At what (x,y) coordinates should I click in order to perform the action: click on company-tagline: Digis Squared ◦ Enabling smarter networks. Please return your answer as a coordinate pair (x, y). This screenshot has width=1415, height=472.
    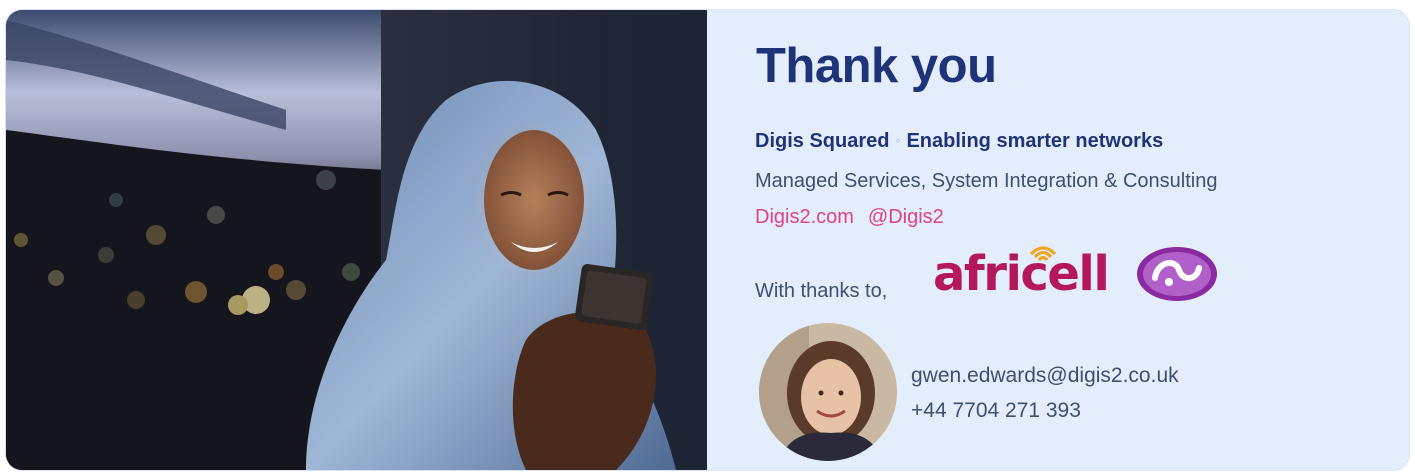
    Looking at the image, I should click on (959, 141).